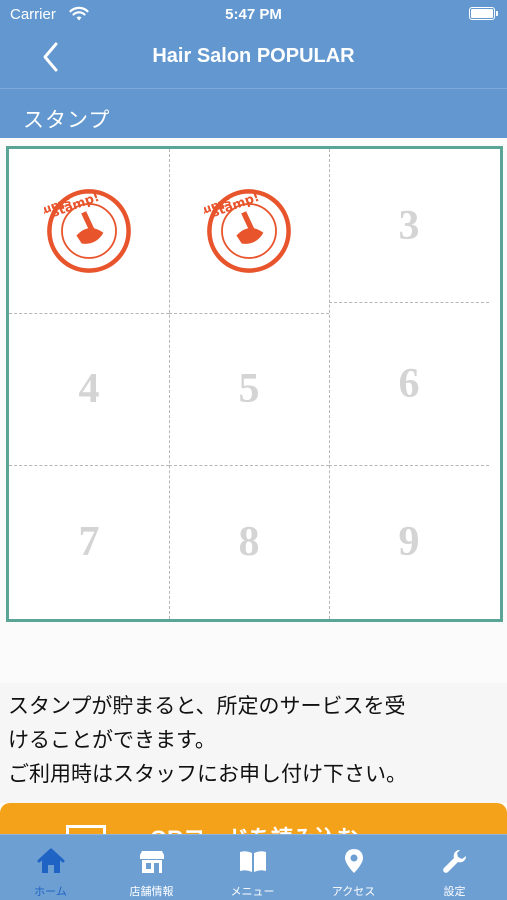 This screenshot has width=507, height=900. I want to click on home-icon, so click(51, 860).